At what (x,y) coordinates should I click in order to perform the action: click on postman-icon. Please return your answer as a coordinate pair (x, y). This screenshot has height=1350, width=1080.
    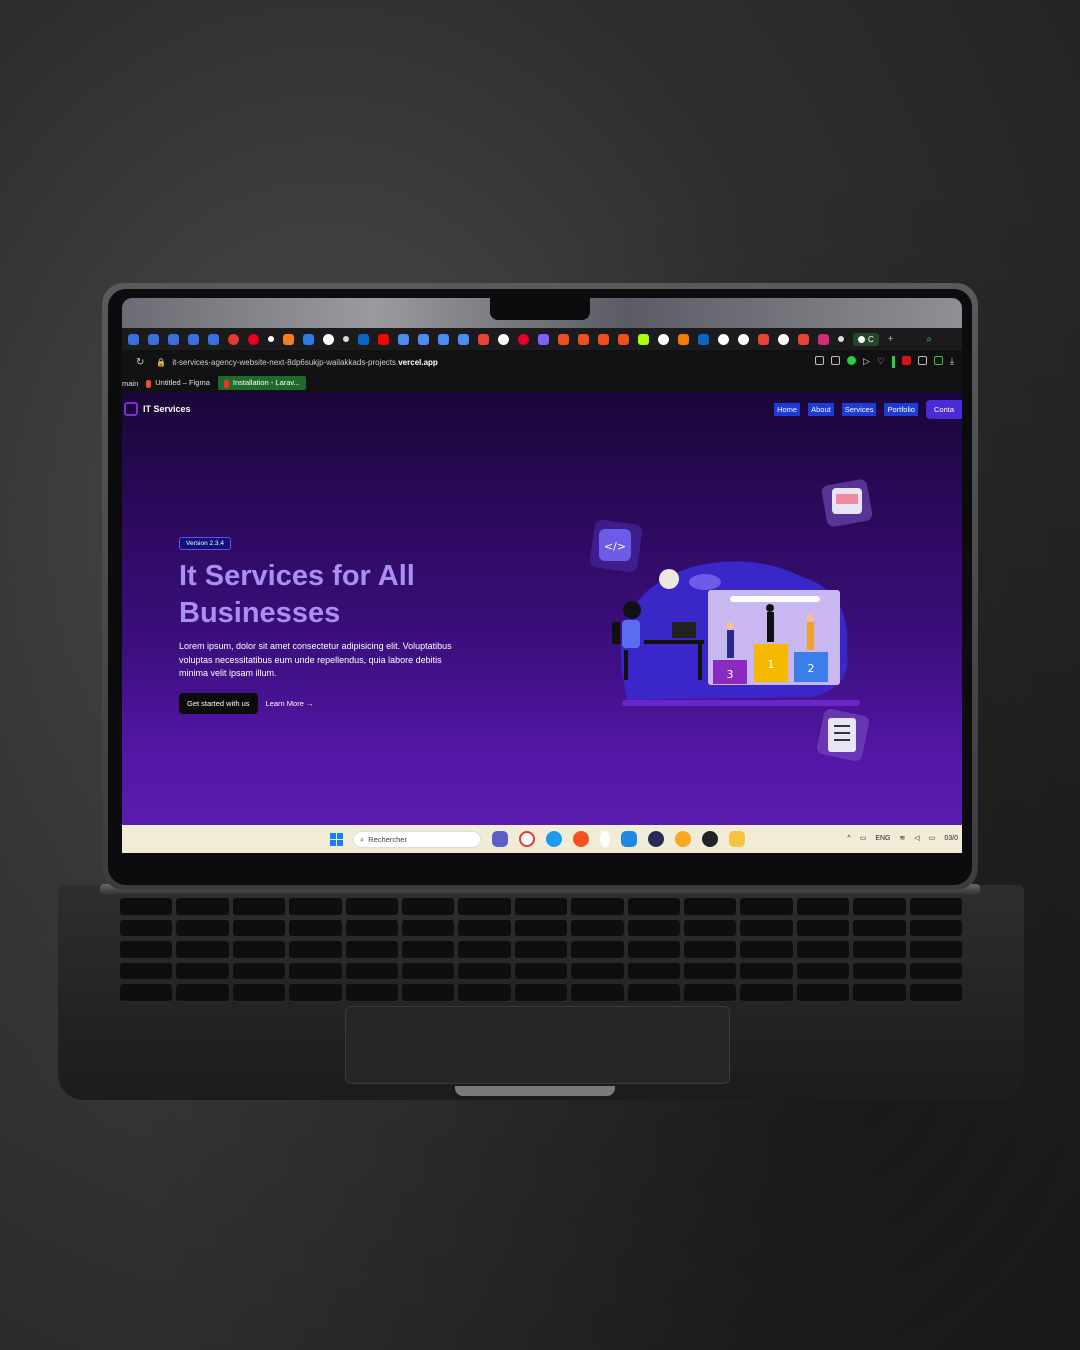
    Looking at the image, I should click on (581, 839).